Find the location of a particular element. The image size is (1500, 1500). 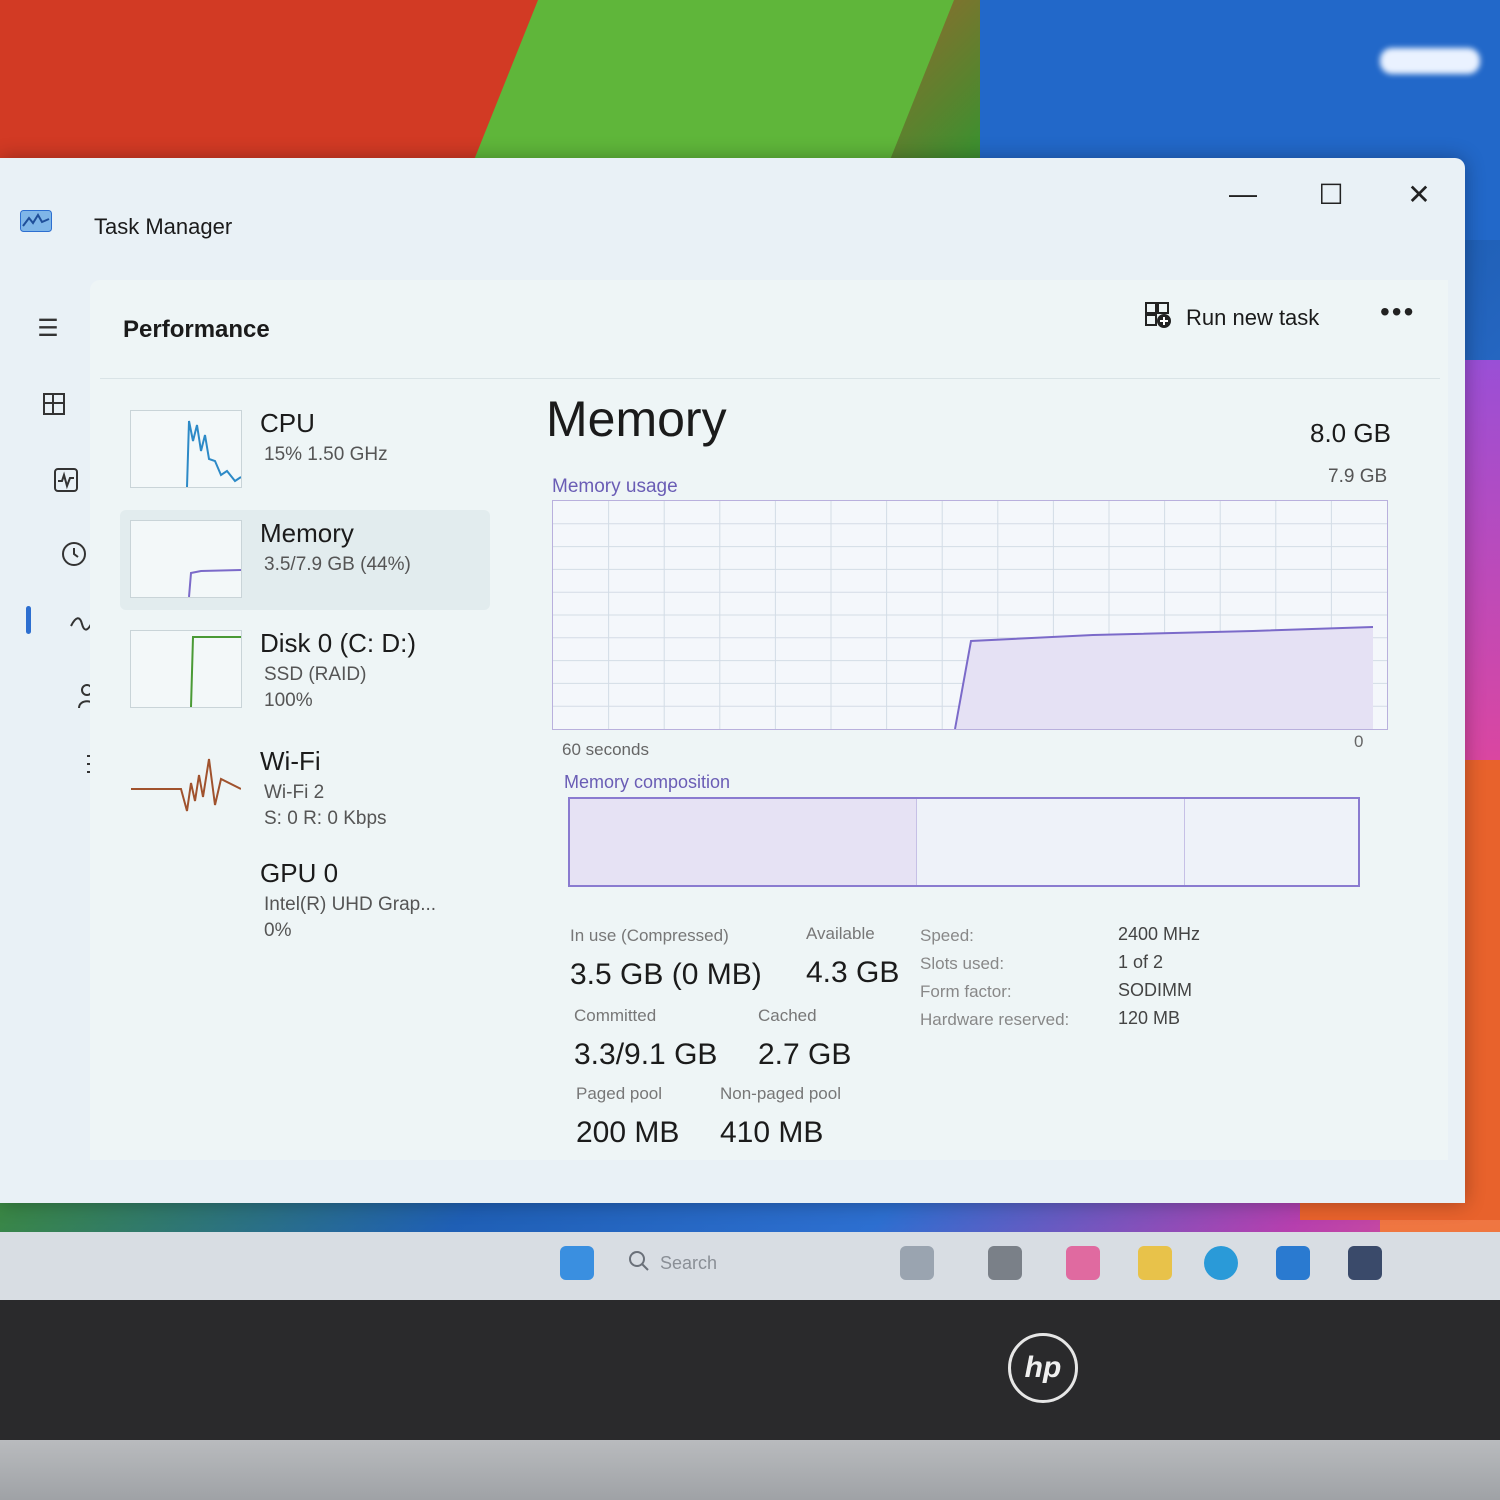

more-options-button: ••• is located at coordinates (1397, 312).